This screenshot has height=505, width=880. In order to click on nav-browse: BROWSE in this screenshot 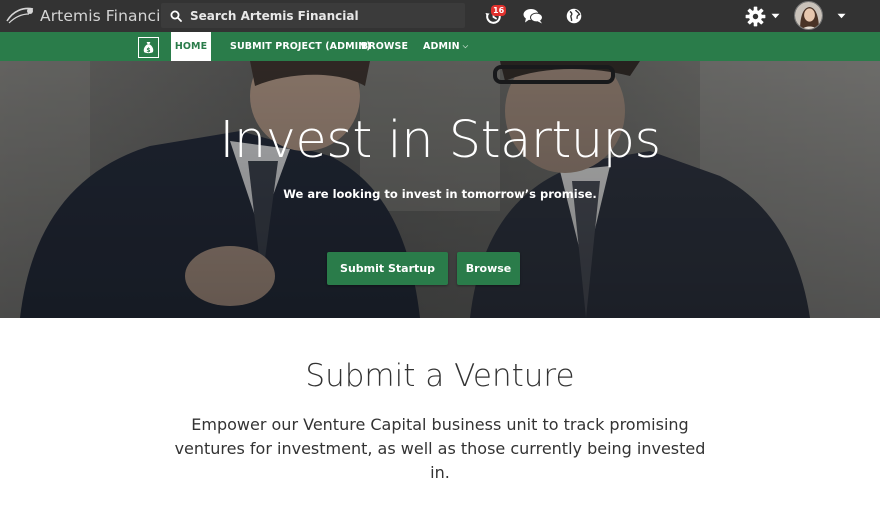, I will do `click(384, 46)`.